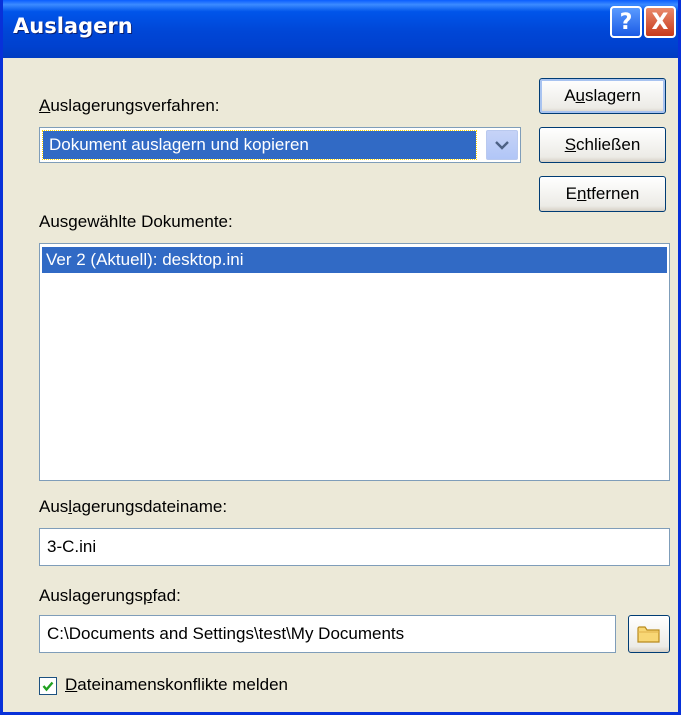  Describe the element at coordinates (340, 29) in the screenshot. I see `title-bar: Auslagern ? X` at that location.